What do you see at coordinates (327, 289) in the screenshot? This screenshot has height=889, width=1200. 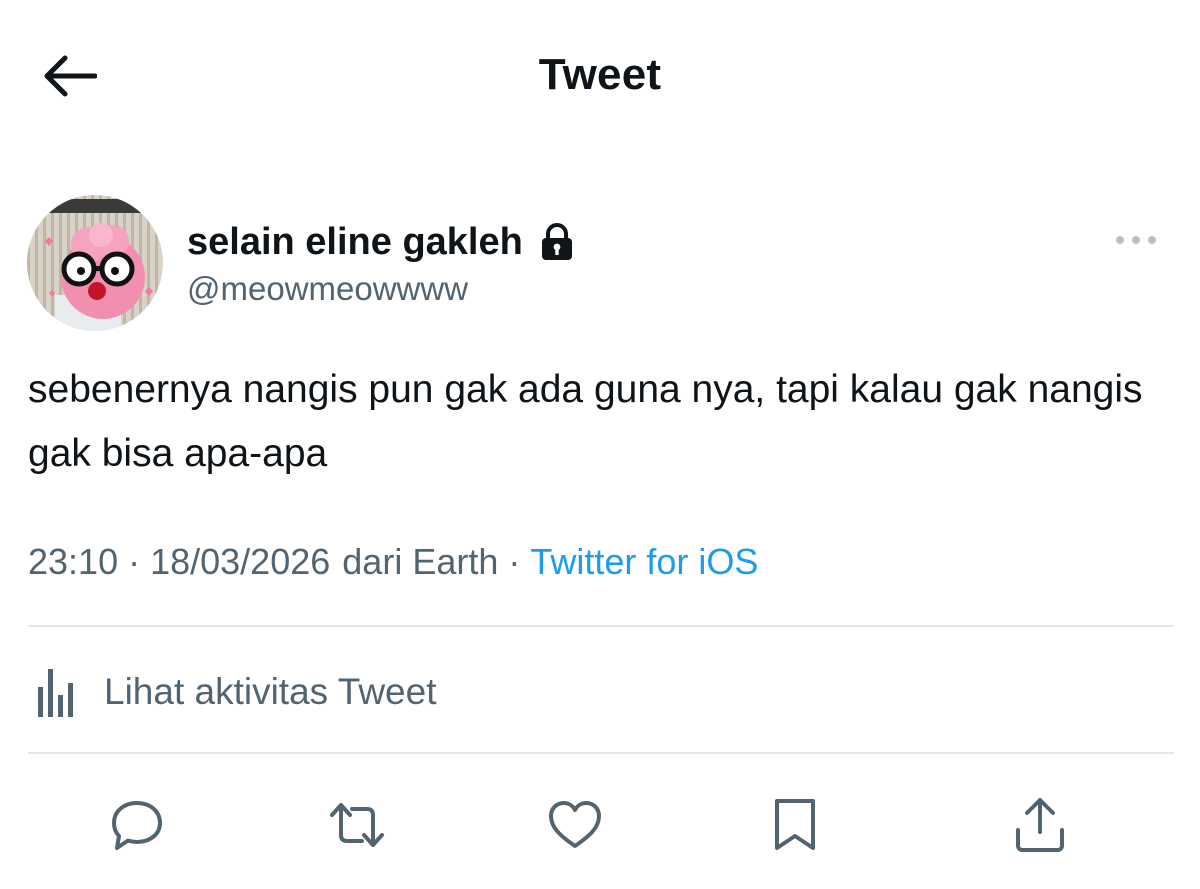 I see `author-handle: @meowmeowwww` at bounding box center [327, 289].